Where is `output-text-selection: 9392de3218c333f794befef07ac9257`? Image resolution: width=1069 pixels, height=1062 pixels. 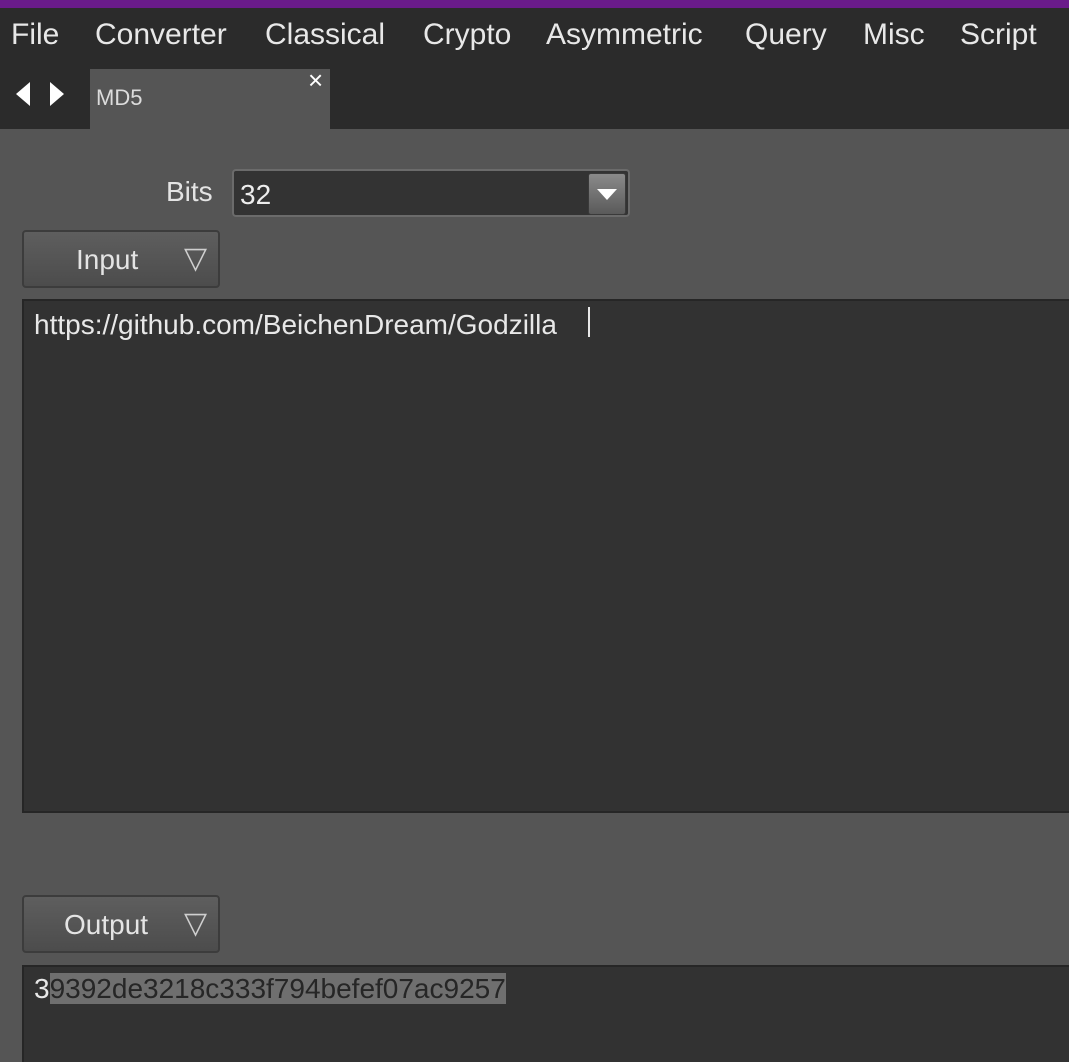 output-text-selection: 9392de3218c333f794befef07ac9257 is located at coordinates (277, 988).